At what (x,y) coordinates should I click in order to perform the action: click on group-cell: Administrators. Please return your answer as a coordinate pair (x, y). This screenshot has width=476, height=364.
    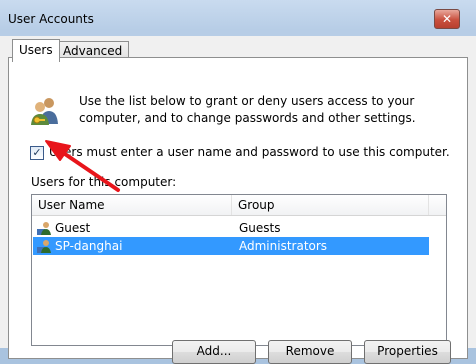
    Looking at the image, I should click on (283, 246).